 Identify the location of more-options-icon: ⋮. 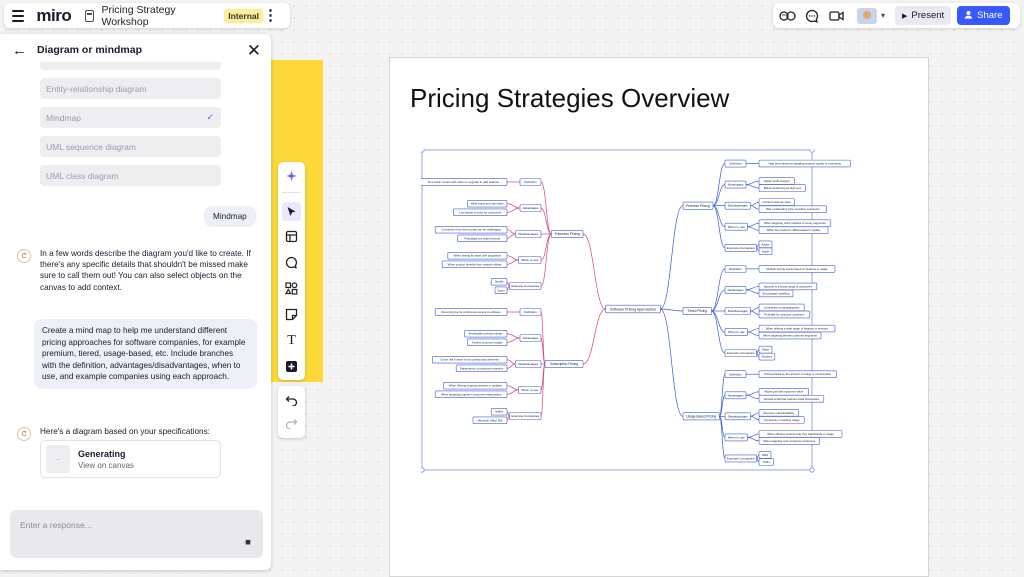
(270, 15).